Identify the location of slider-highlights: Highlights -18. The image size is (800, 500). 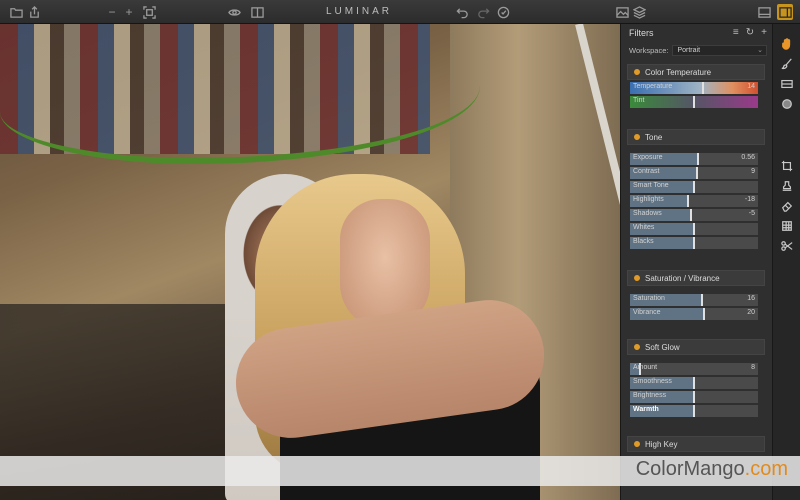
(694, 201).